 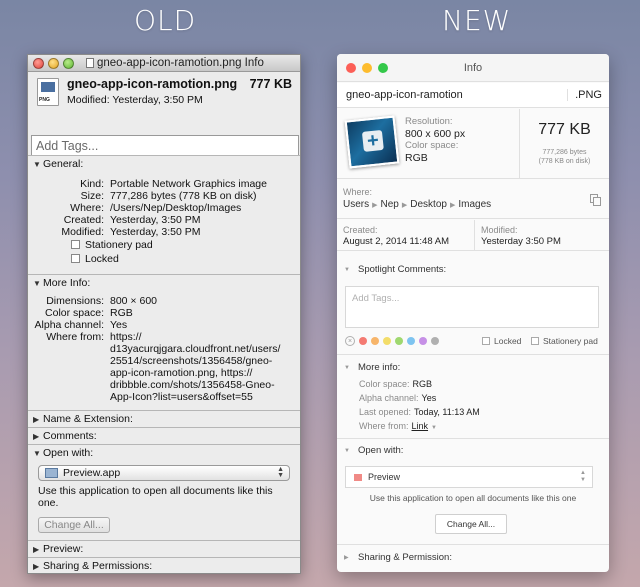 What do you see at coordinates (156, 208) in the screenshot?
I see `where-row: Where:/Users/Nep/Desktop/Images` at bounding box center [156, 208].